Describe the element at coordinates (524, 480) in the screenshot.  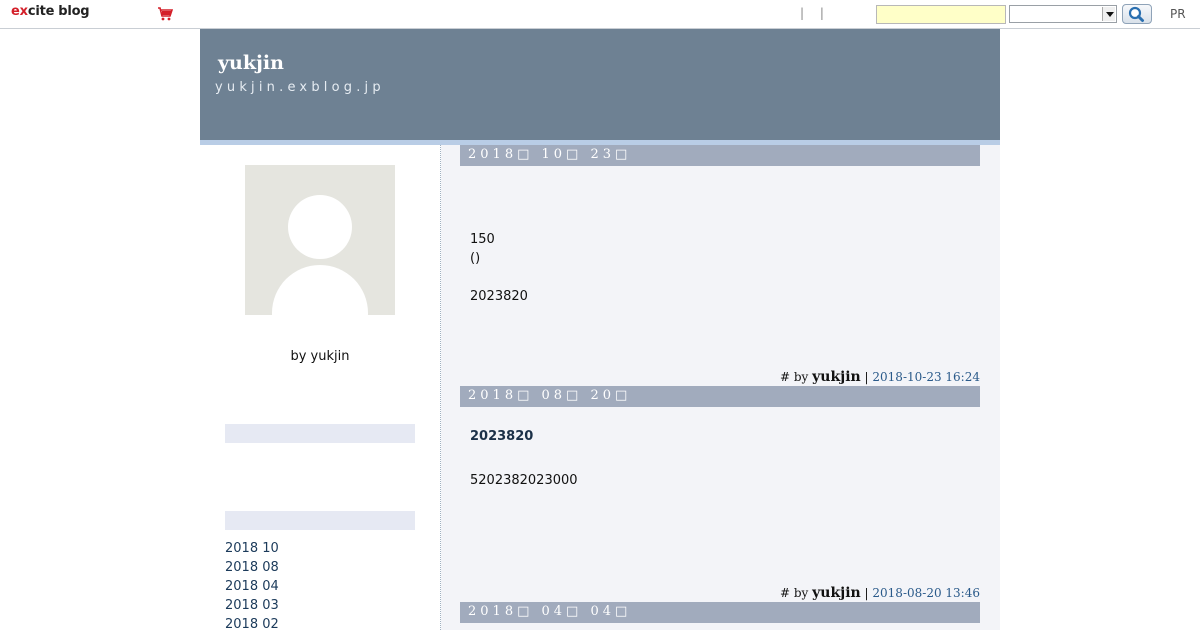
I see `post-line: 5202382023000` at that location.